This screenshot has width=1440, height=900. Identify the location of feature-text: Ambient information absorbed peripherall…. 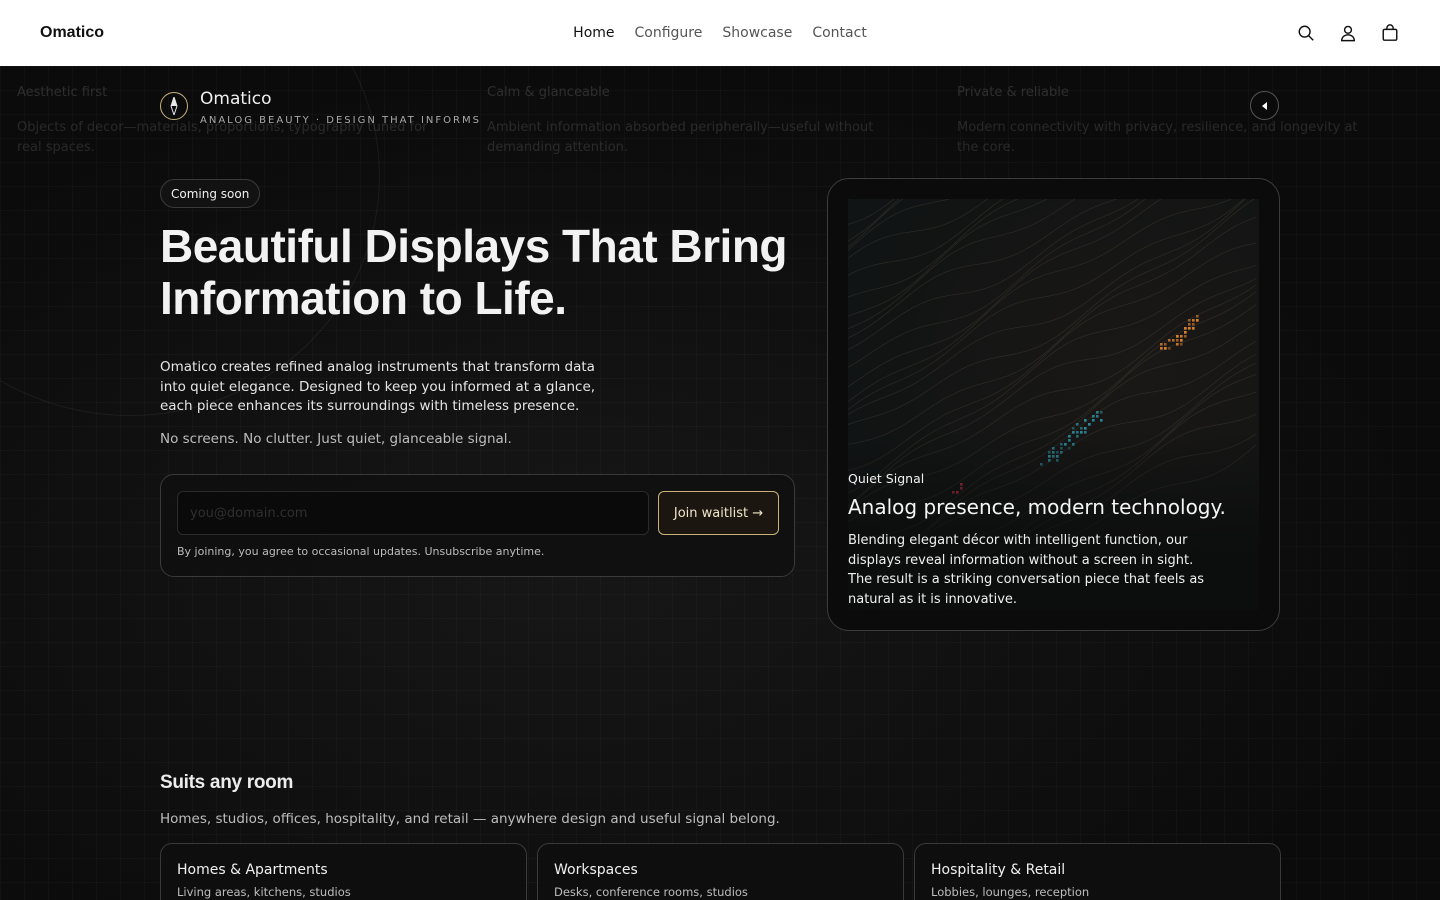
(680, 137).